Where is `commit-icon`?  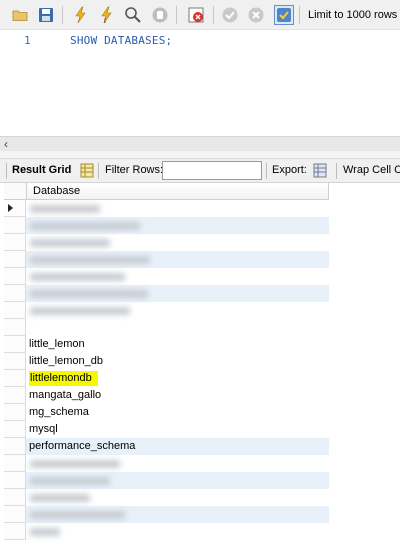 commit-icon is located at coordinates (230, 15).